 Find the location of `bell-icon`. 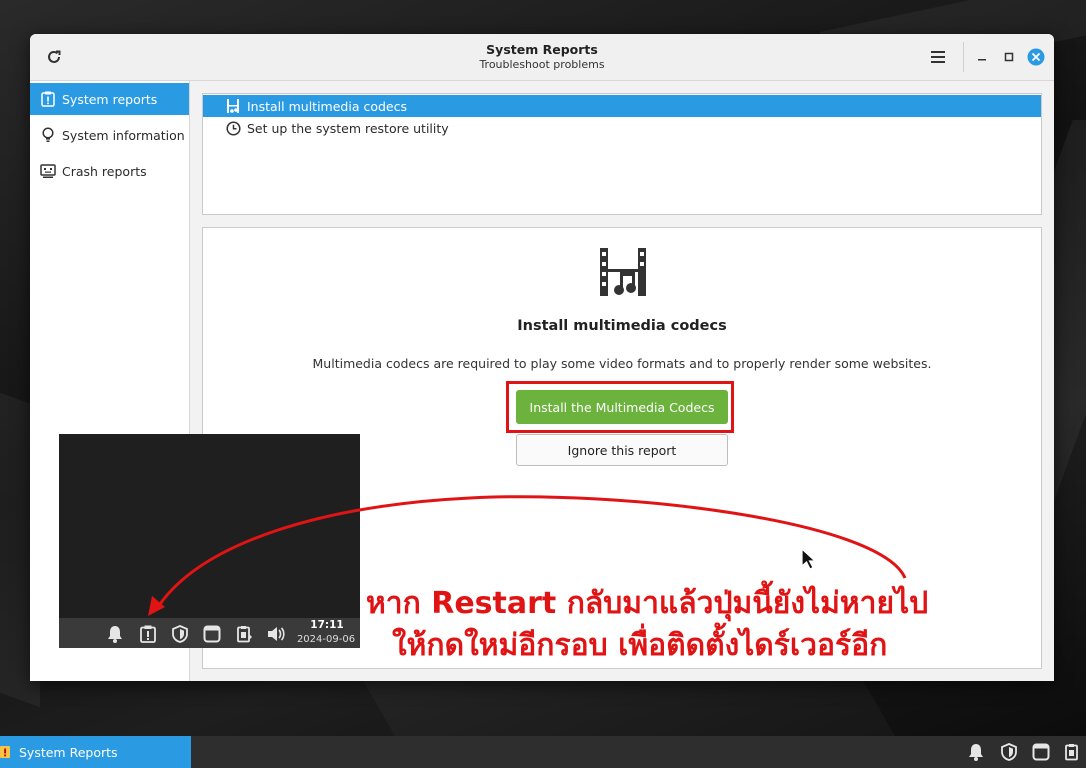

bell-icon is located at coordinates (976, 752).